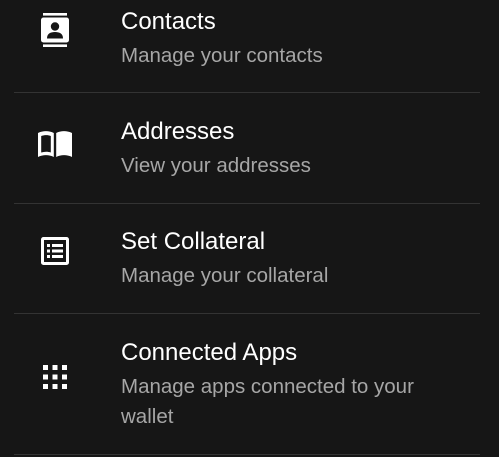 The image size is (499, 457). Describe the element at coordinates (55, 144) in the screenshot. I see `book-icon` at that location.